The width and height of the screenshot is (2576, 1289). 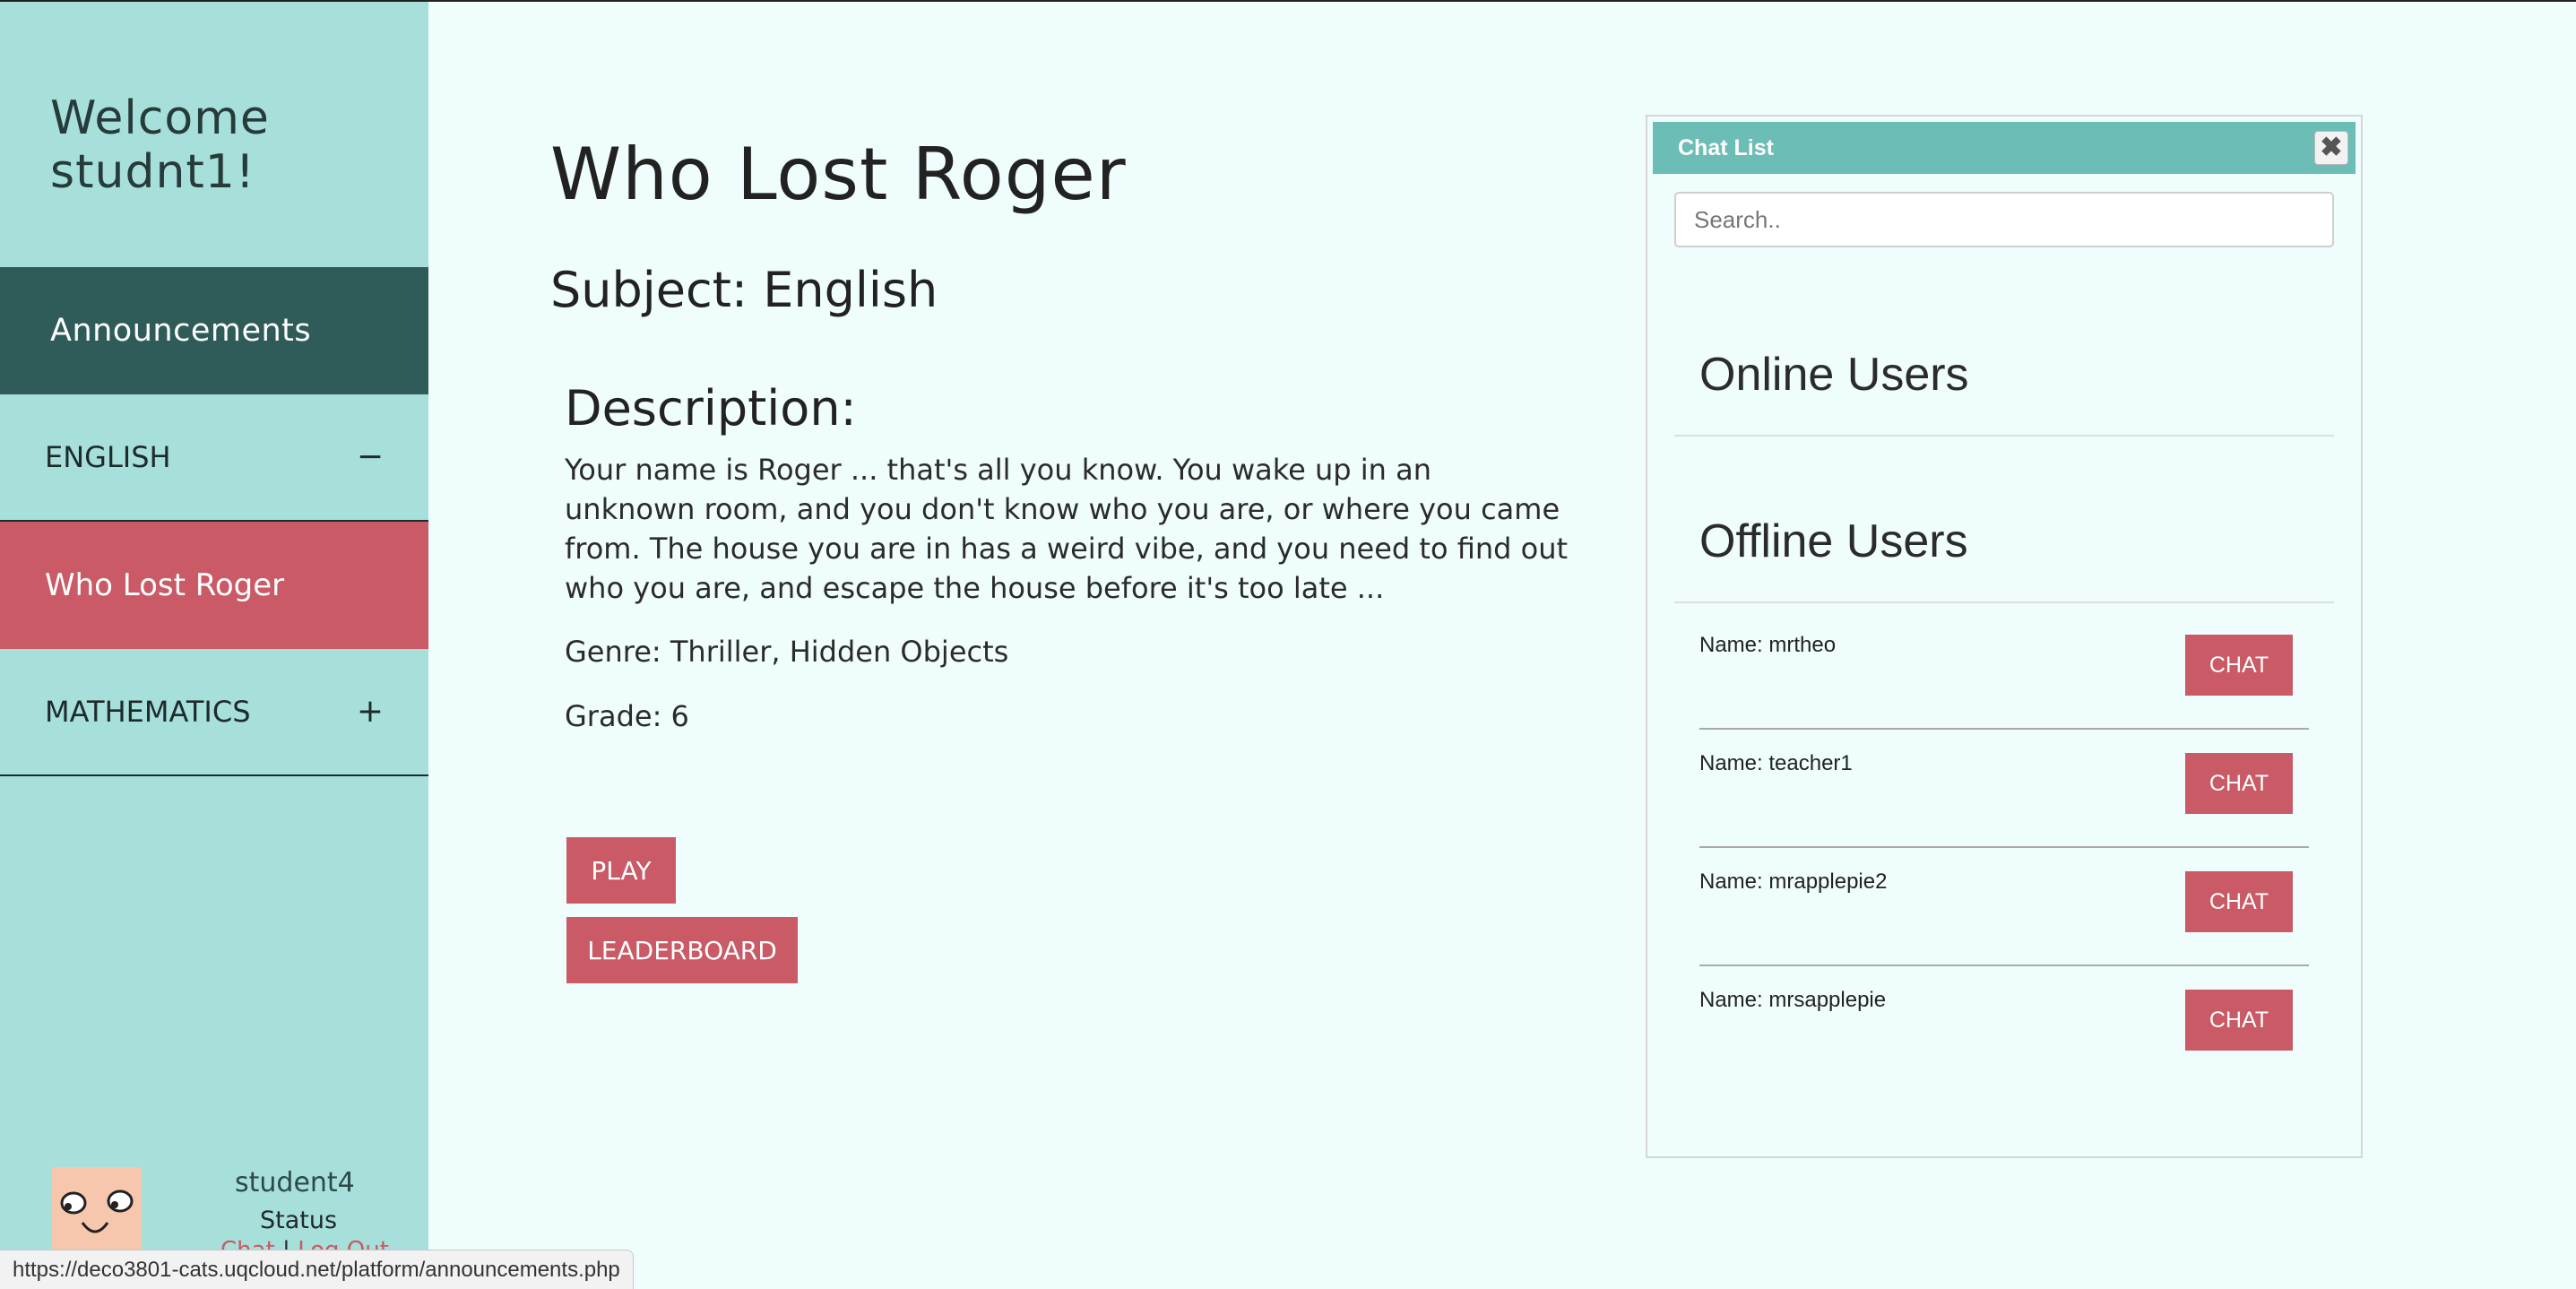 I want to click on user-row: Name: mrapplepie2 CHAT, so click(x=2004, y=907).